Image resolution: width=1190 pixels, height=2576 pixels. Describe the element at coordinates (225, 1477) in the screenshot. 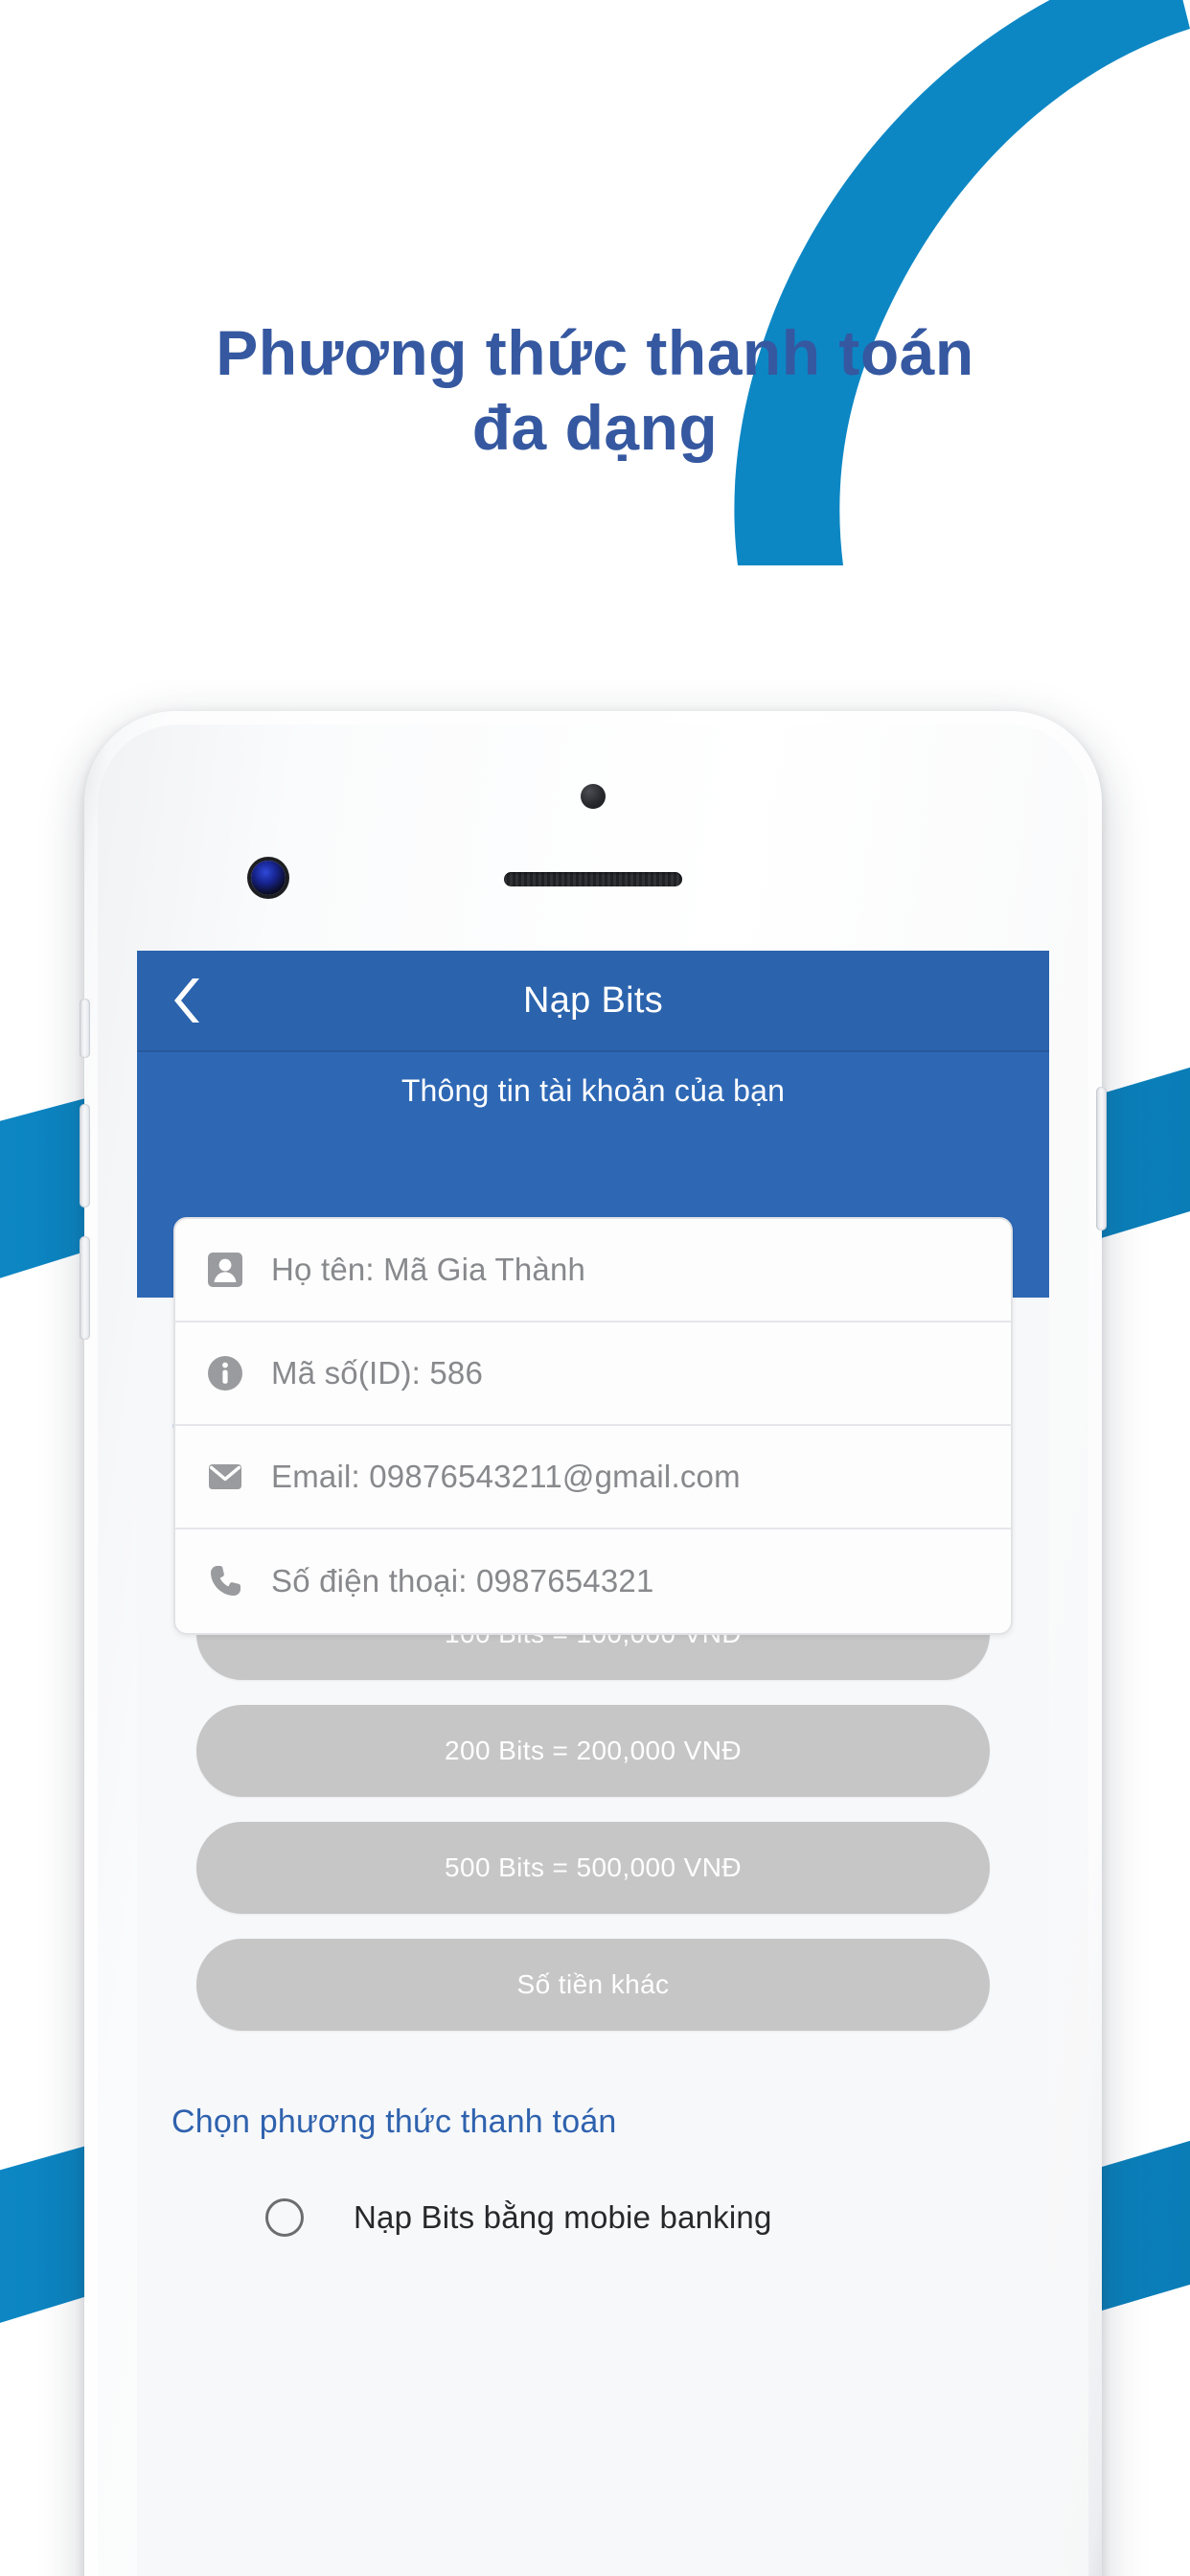

I see `envelope-icon` at that location.